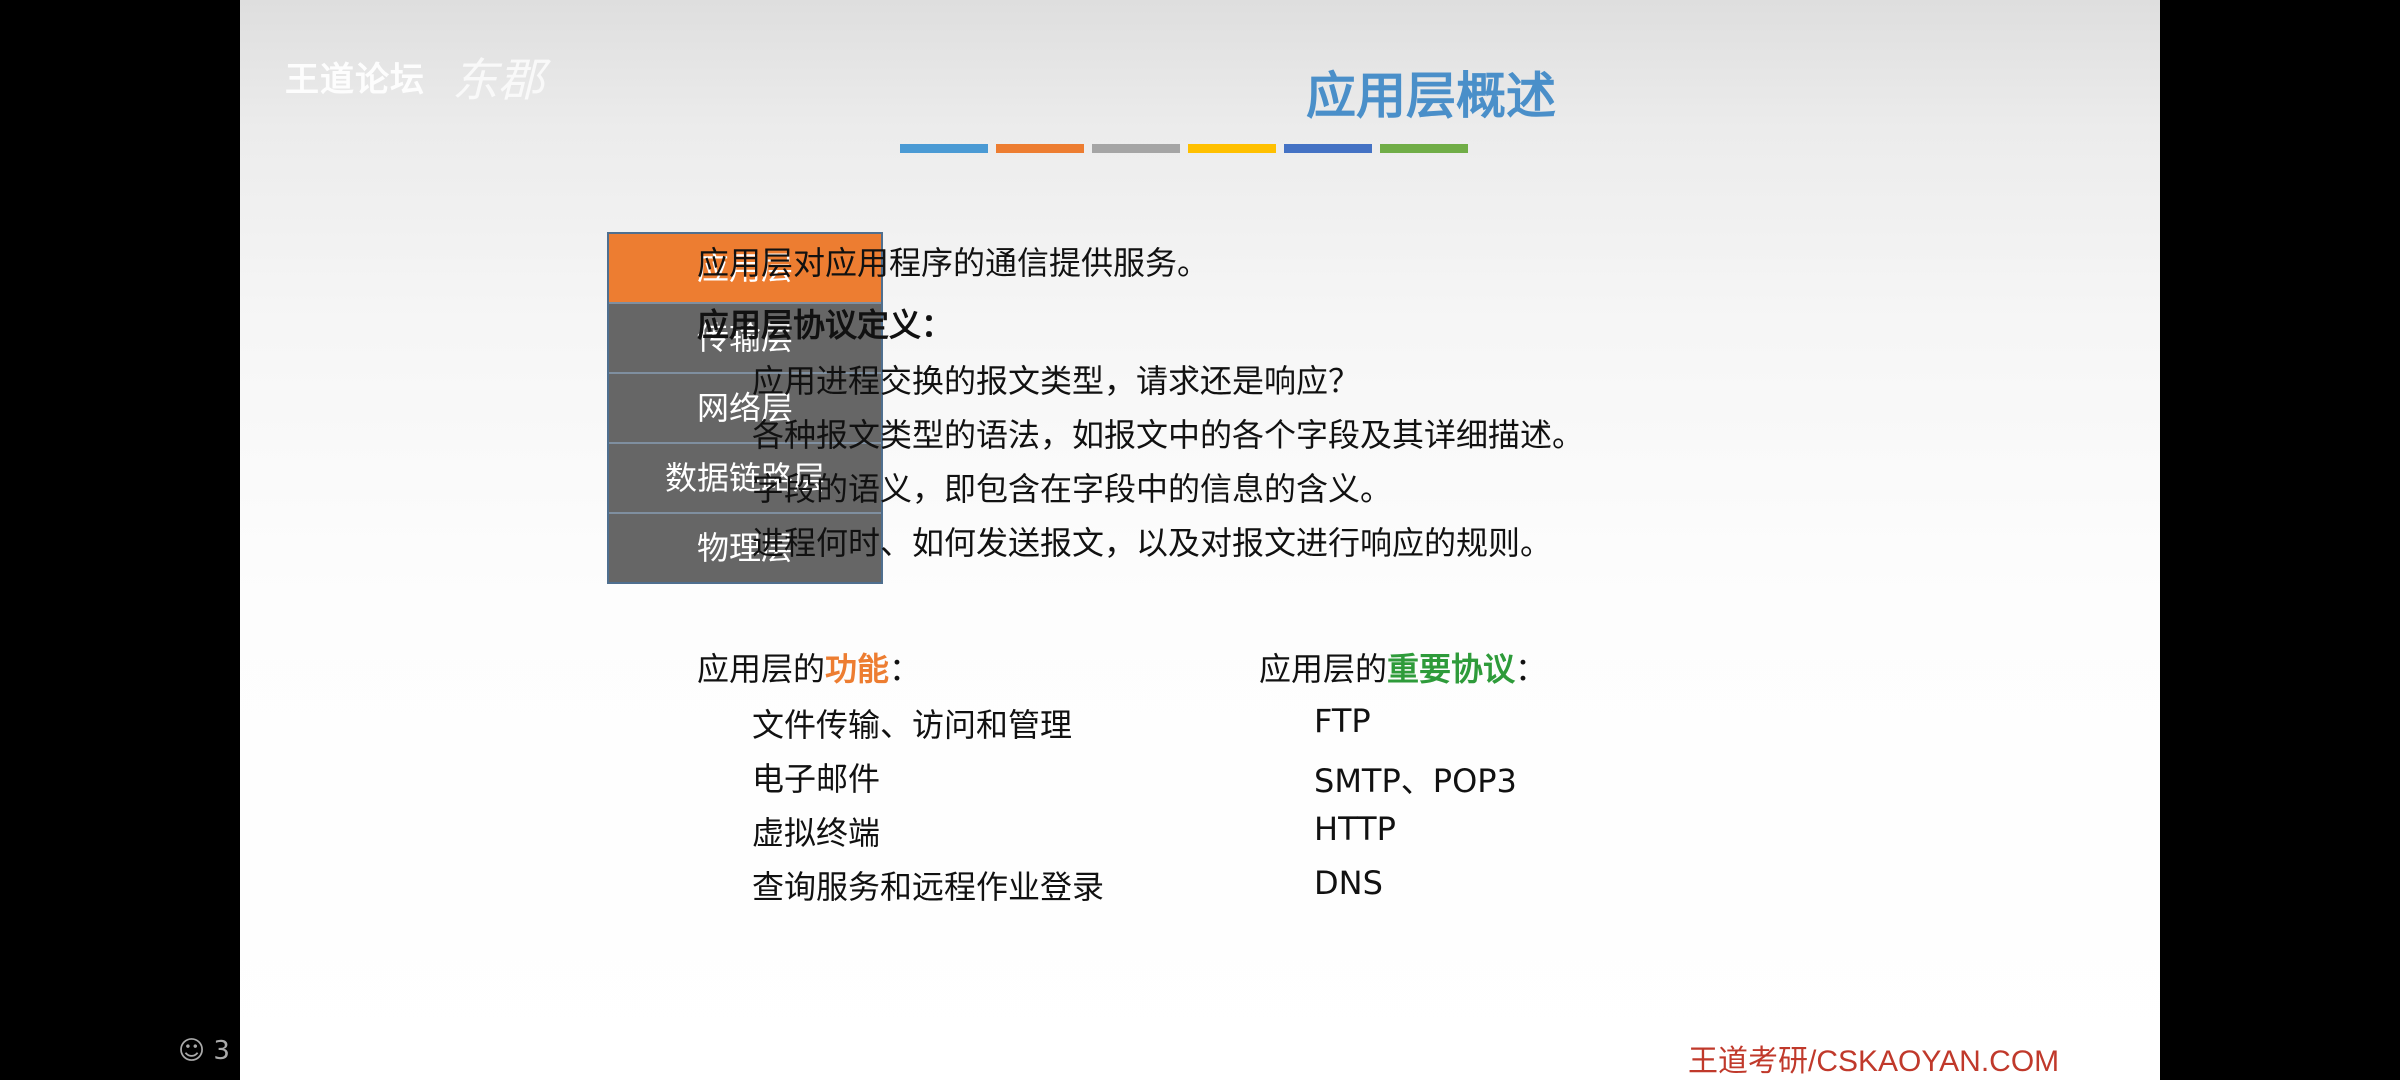 The height and width of the screenshot is (1080, 2400). What do you see at coordinates (1323, 669) in the screenshot?
I see `protocols-heading-prefix: 应用层的` at bounding box center [1323, 669].